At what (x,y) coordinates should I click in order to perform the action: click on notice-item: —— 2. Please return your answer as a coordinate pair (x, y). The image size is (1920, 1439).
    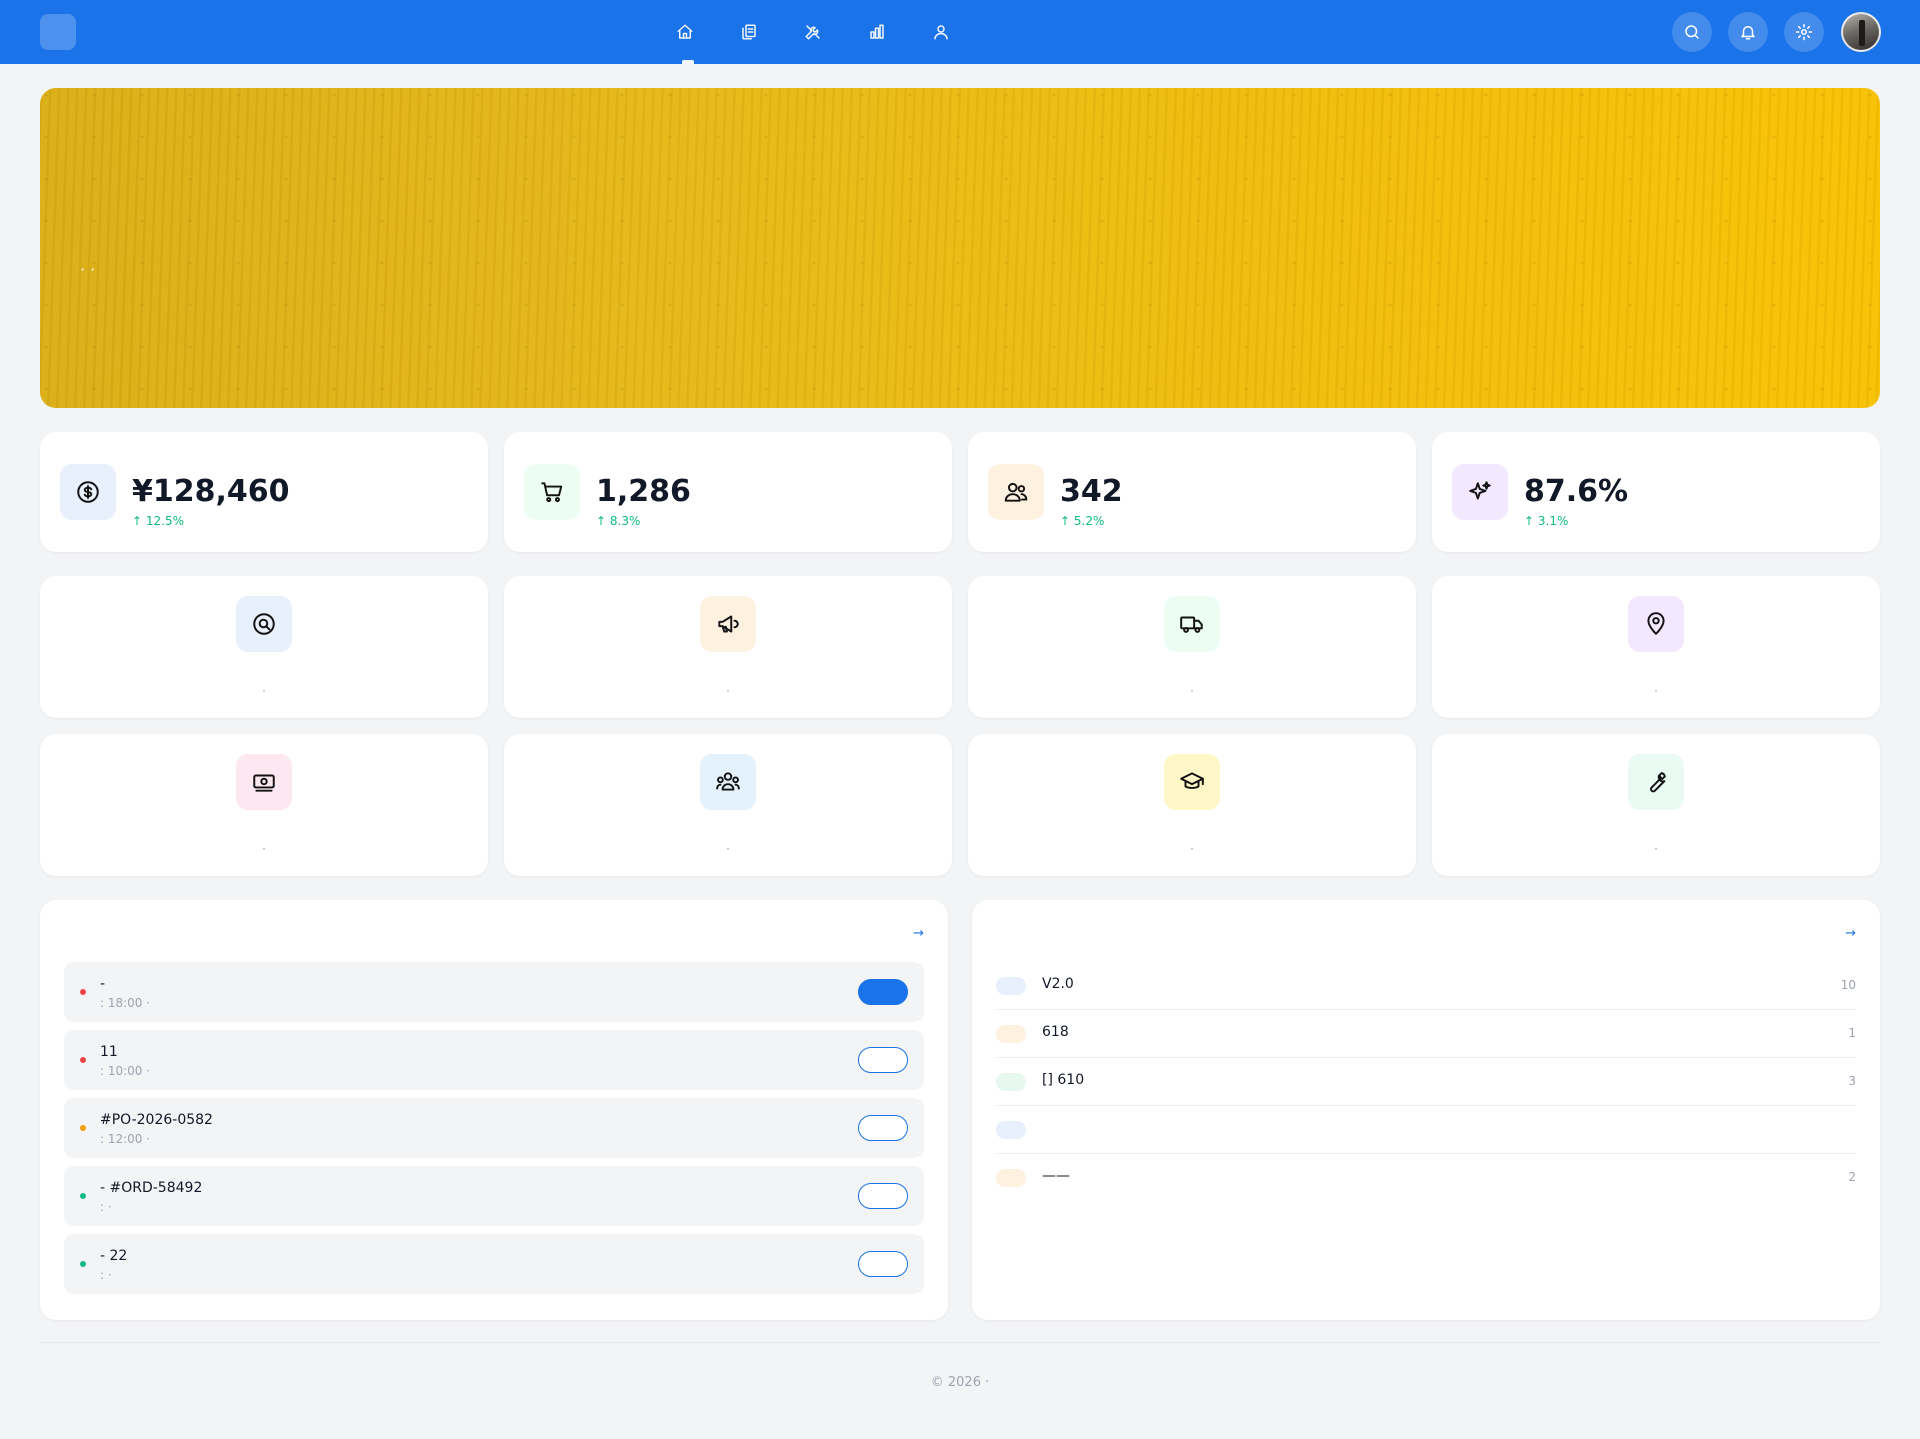
    Looking at the image, I should click on (1426, 1178).